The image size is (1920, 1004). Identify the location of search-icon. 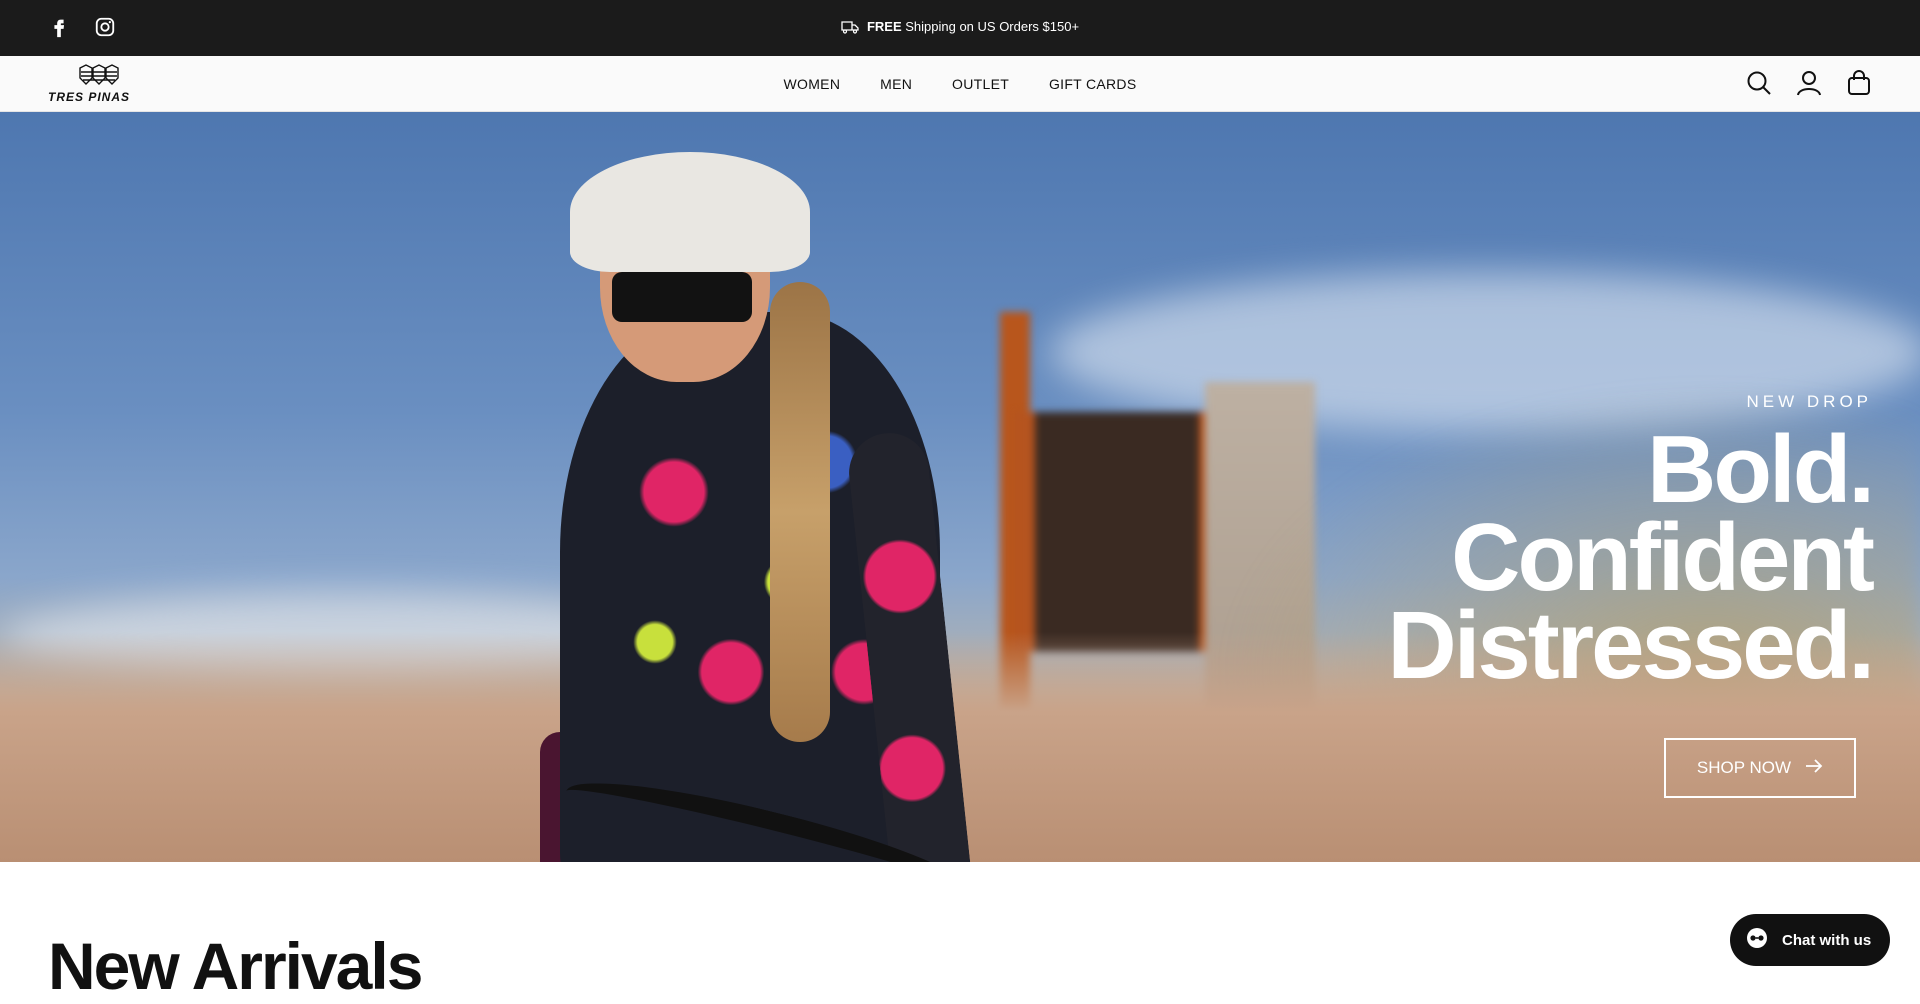
(1759, 83).